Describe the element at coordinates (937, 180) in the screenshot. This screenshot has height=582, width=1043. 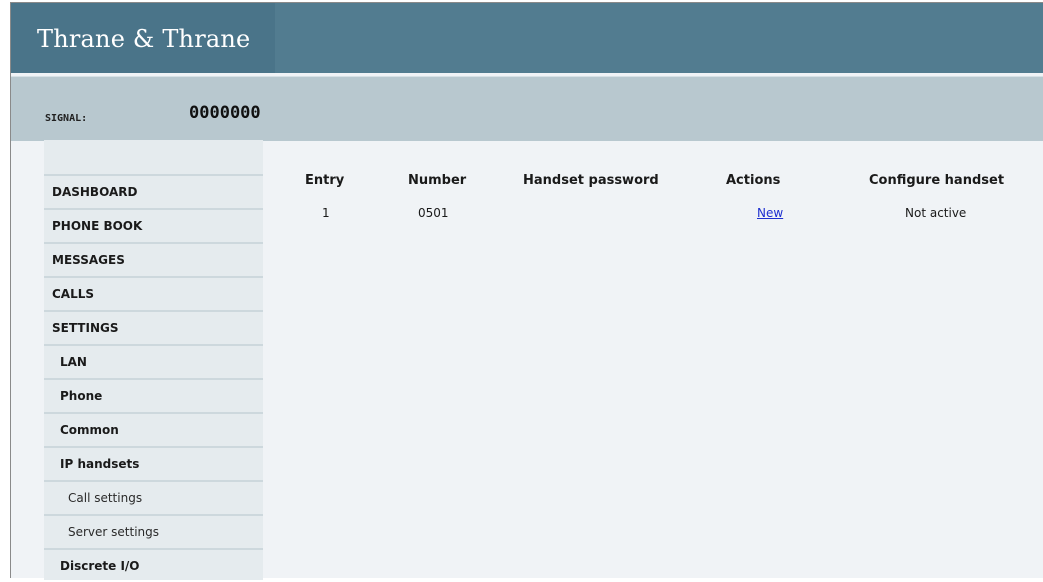
I see `column-header-configure-handset: Configure handset` at that location.